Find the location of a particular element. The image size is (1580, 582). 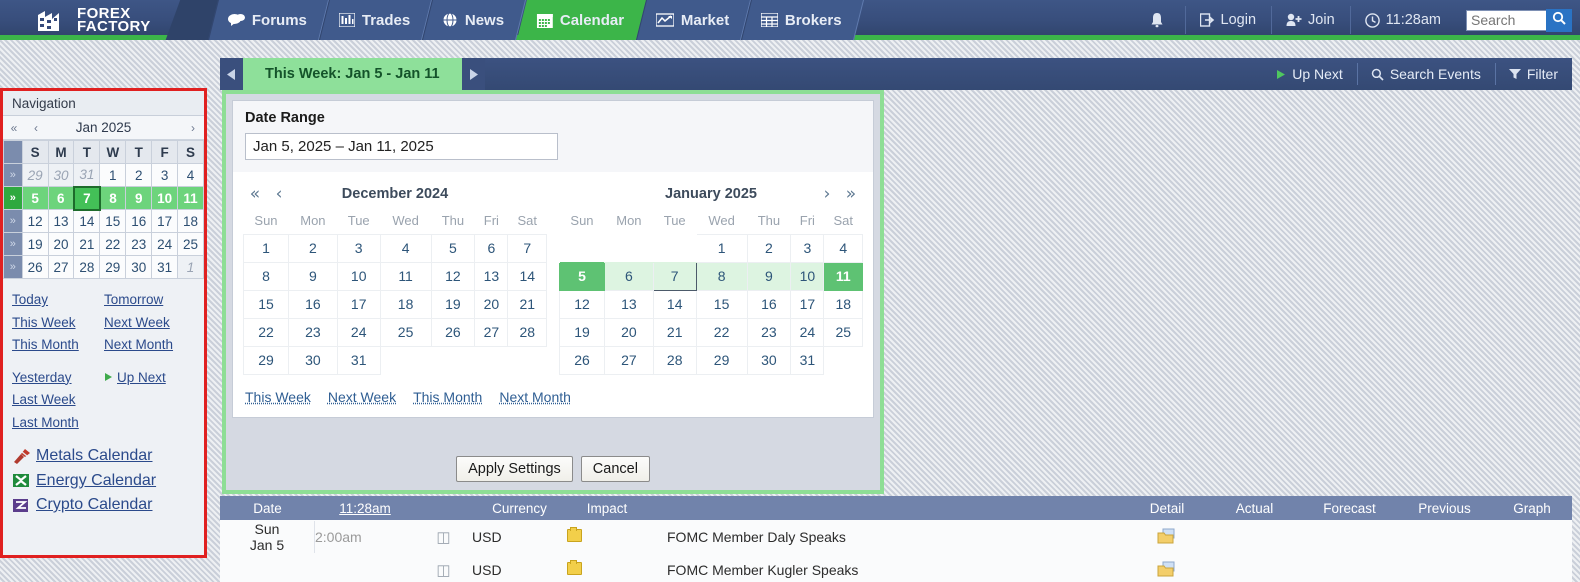

calendar-day-cell: 9 is located at coordinates (312, 276).